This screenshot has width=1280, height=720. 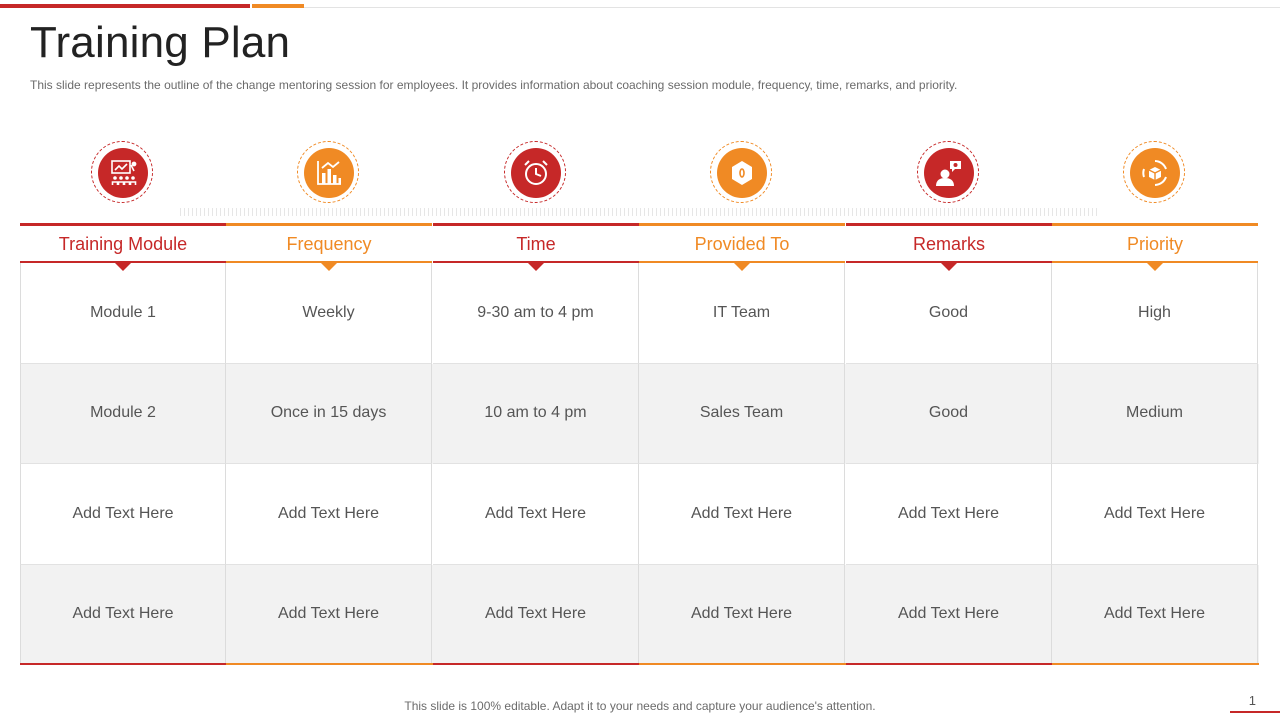 I want to click on hexagon-badge-icon, so click(x=742, y=173).